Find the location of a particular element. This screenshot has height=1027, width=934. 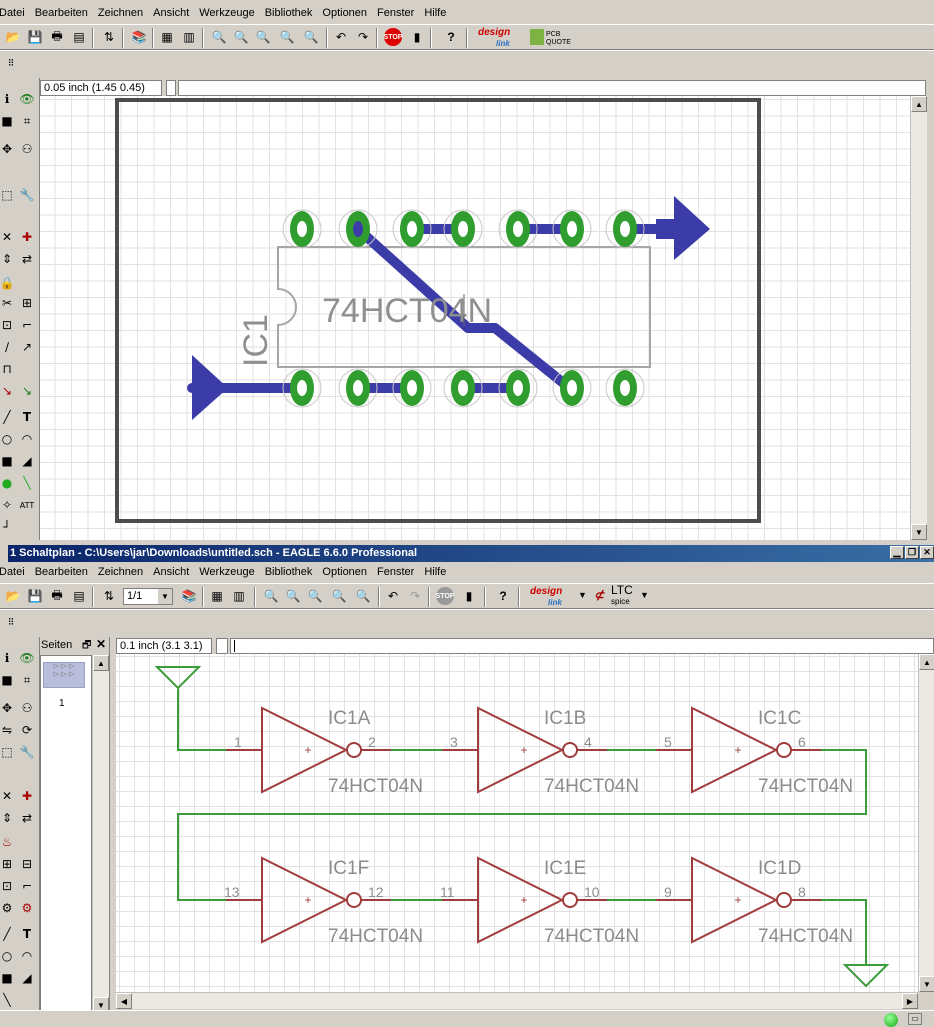

designlink-logo: design link is located at coordinates (546, 597).